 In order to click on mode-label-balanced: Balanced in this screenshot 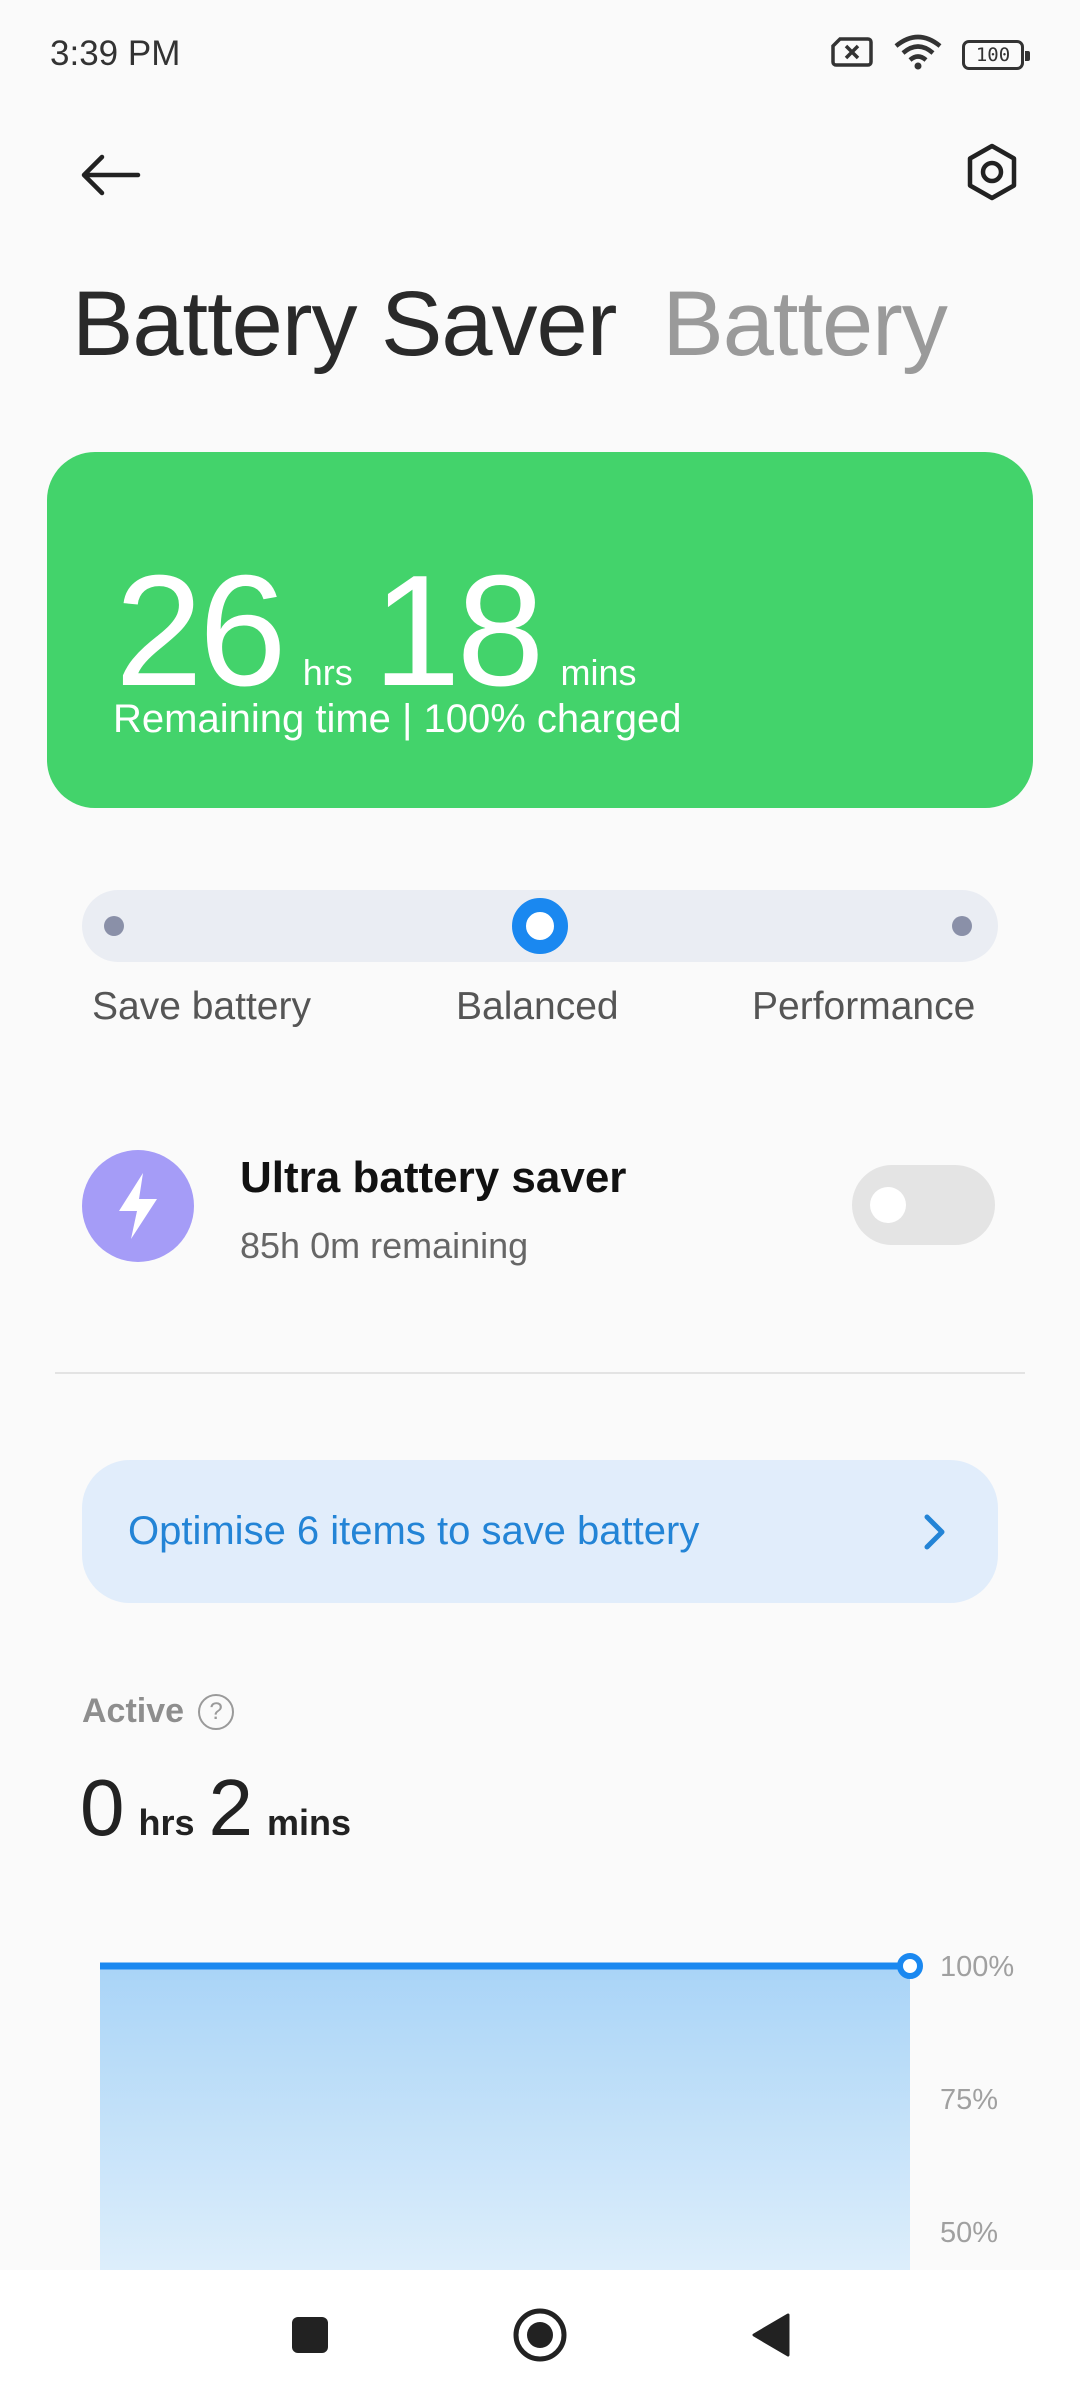, I will do `click(537, 1007)`.